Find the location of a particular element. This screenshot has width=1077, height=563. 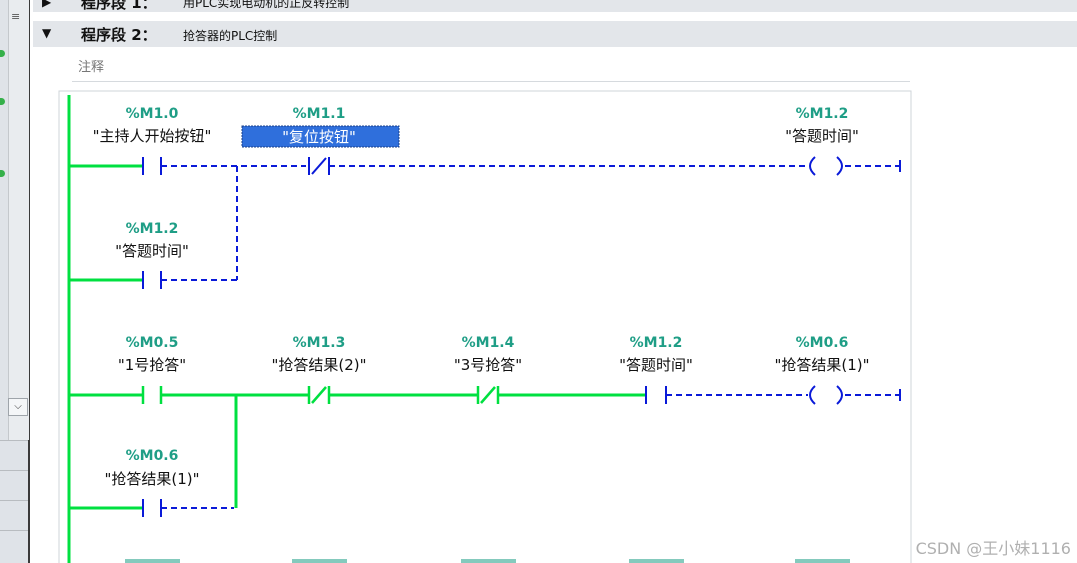

contact-tag: "抢答结果(2)" is located at coordinates (318, 365).